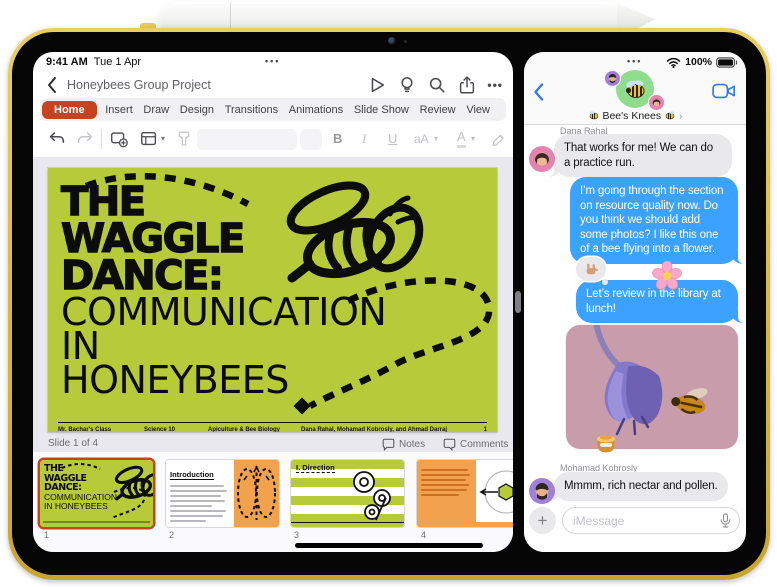 Image resolution: width=777 pixels, height=587 pixels. Describe the element at coordinates (69, 109) in the screenshot. I see `tab-home: Home` at that location.